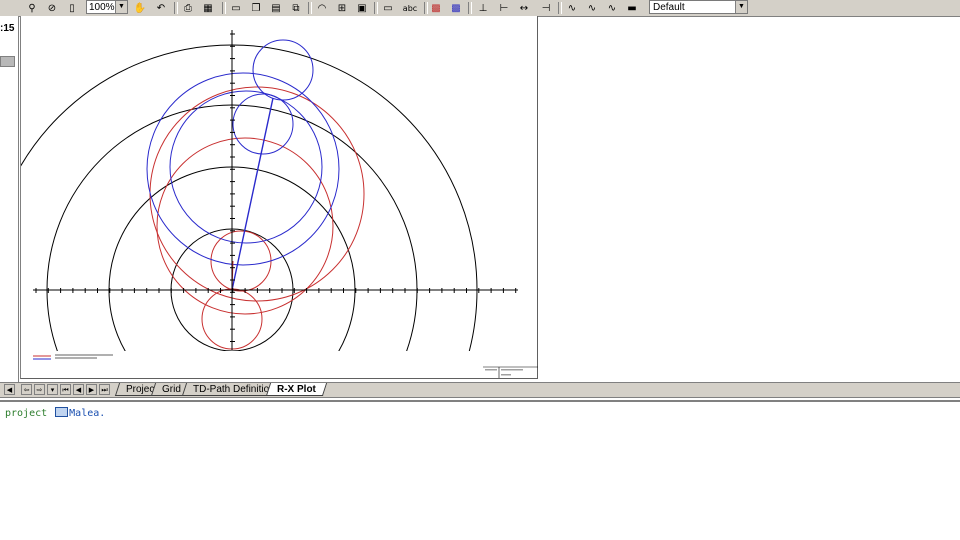  I want to click on left-panel: :15, so click(9, 199).